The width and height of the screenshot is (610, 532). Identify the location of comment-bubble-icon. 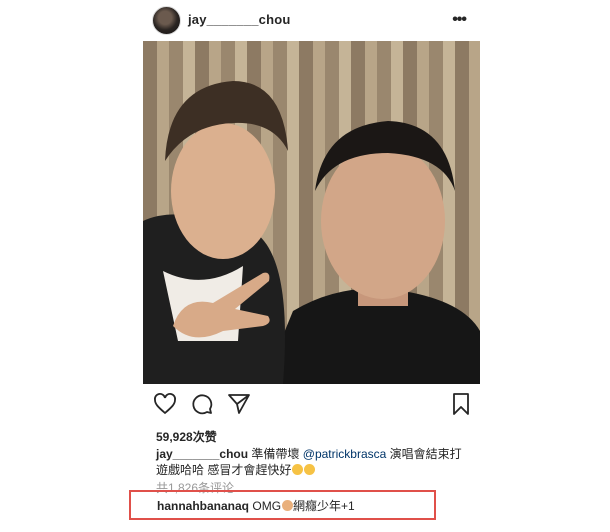
(202, 406).